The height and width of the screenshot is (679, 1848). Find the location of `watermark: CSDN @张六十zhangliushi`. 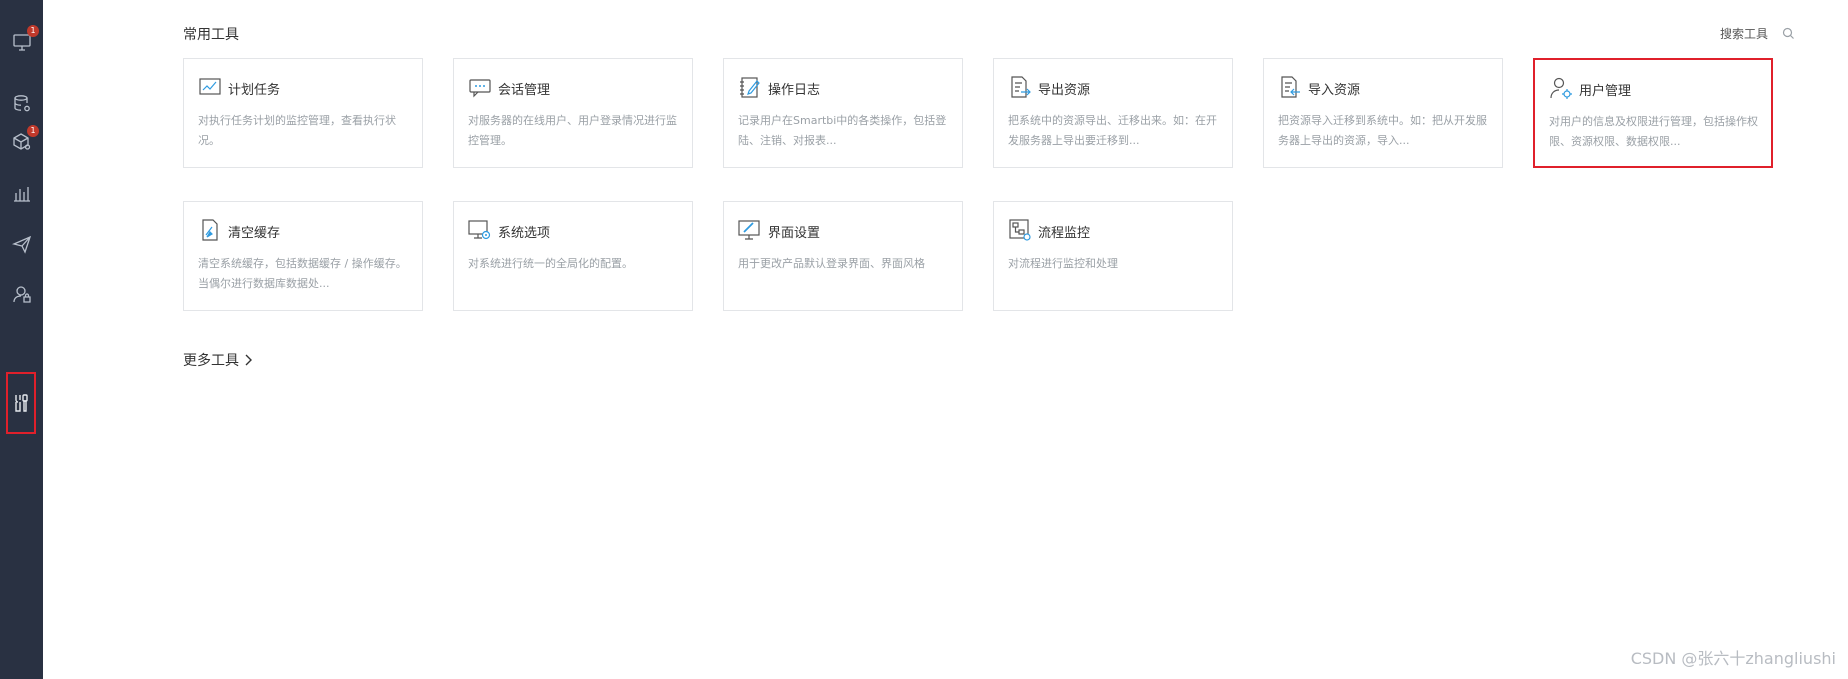

watermark: CSDN @张六十zhangliushi is located at coordinates (1733, 658).